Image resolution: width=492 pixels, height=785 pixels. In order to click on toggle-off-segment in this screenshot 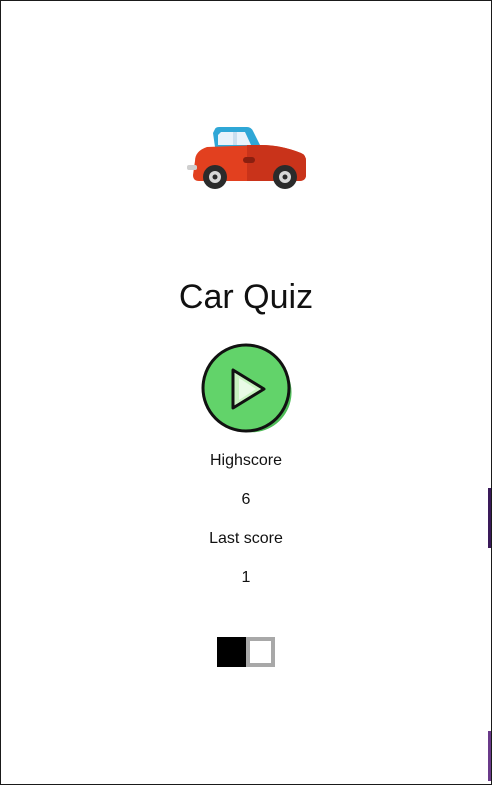, I will do `click(260, 652)`.